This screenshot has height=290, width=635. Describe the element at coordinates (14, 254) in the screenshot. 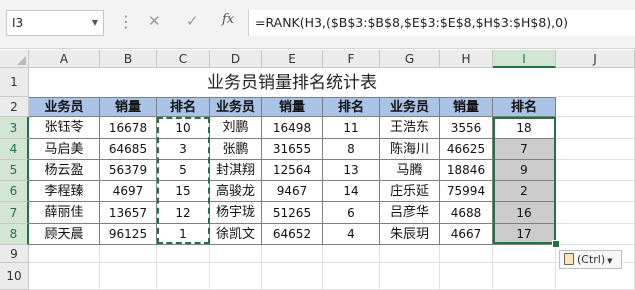

I see `row-header-9: 9` at that location.